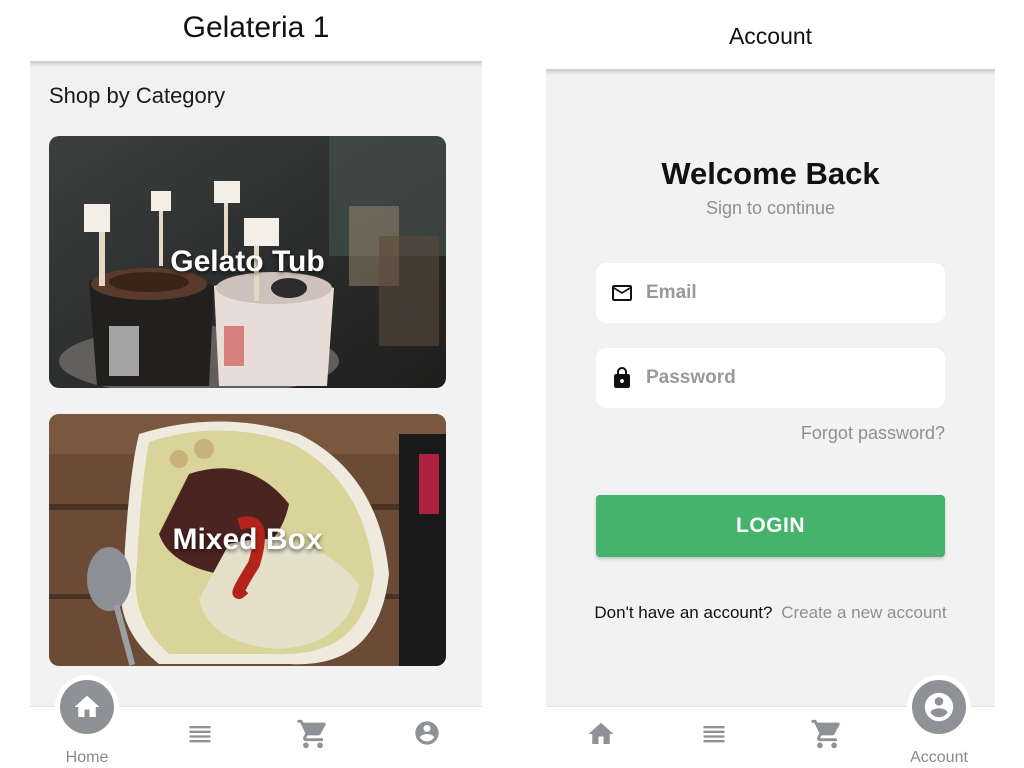  I want to click on lock-icon, so click(622, 378).